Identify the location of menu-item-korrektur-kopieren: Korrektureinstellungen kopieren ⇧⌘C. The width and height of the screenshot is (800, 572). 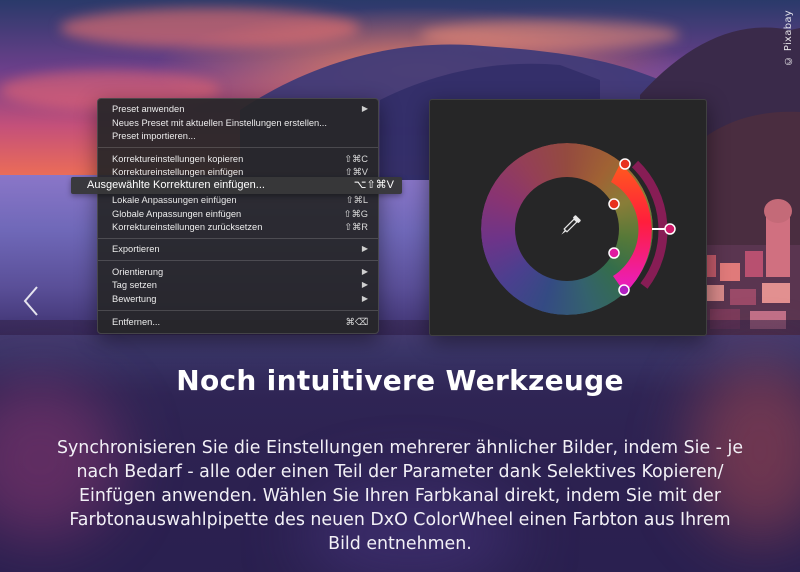
(240, 159).